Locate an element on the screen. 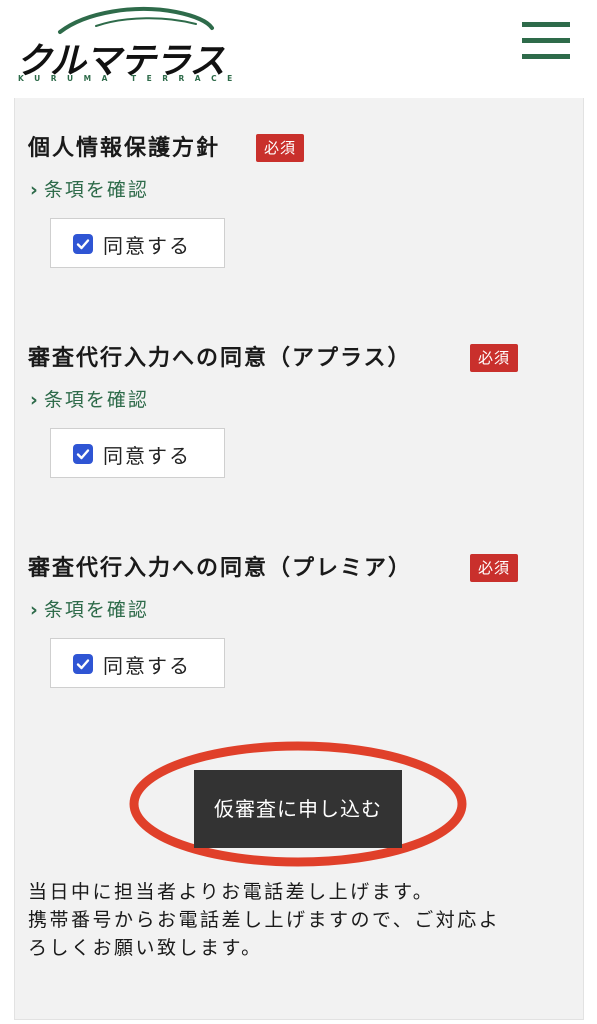 This screenshot has height=1024, width=597. note-line: 当日中に担当者よりお電話差し上げます。 is located at coordinates (231, 892).